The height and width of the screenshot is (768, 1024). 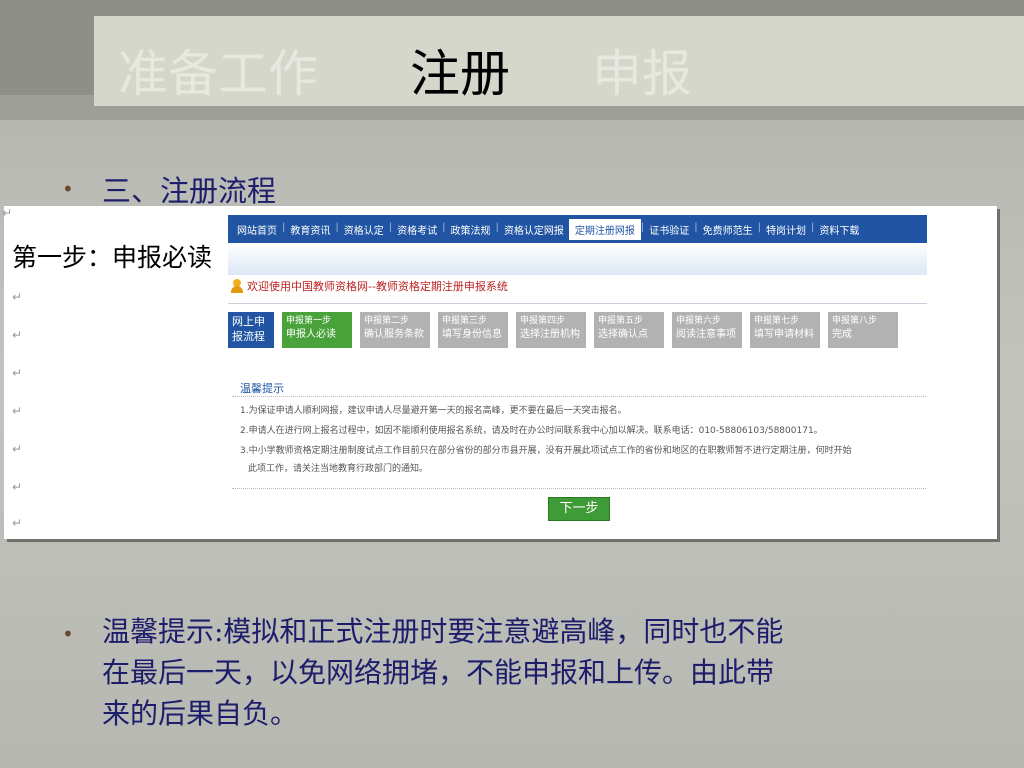 I want to click on flow-step-label: 选择注册机构, so click(x=550, y=334).